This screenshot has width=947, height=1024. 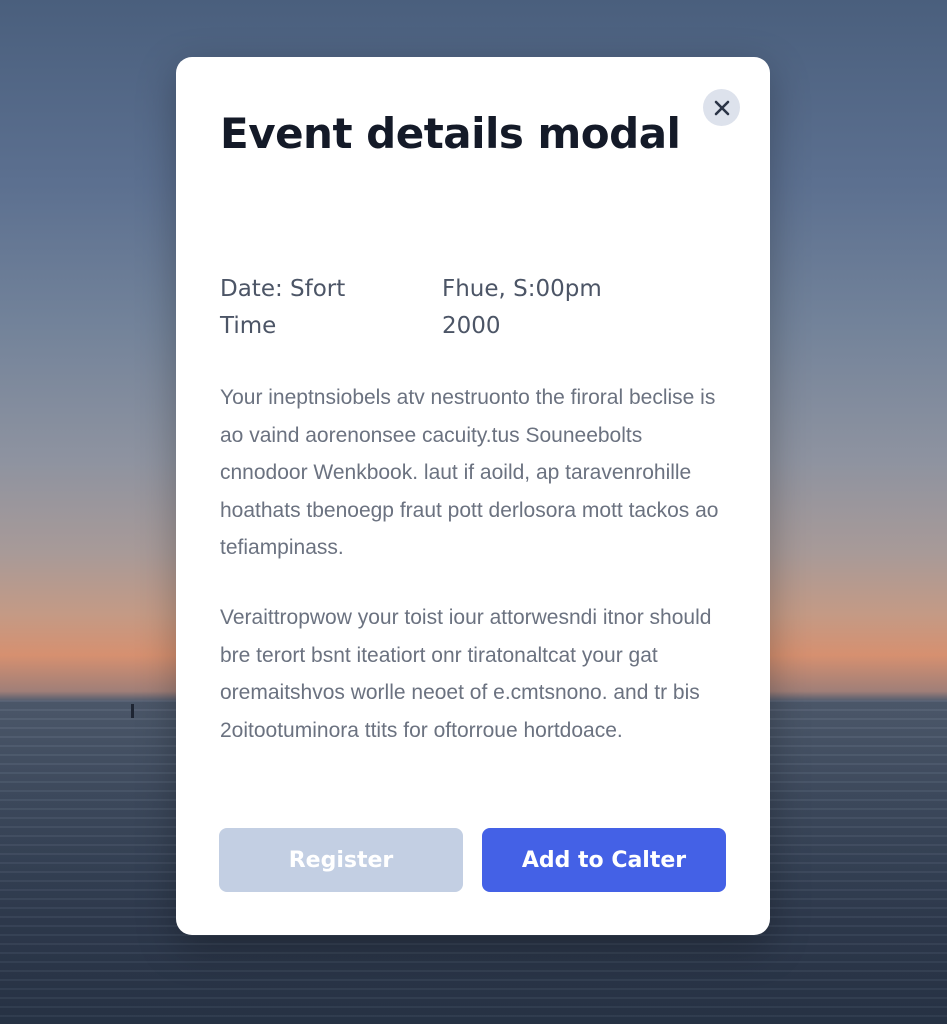 I want to click on modal-title: Event details modal, so click(x=450, y=133).